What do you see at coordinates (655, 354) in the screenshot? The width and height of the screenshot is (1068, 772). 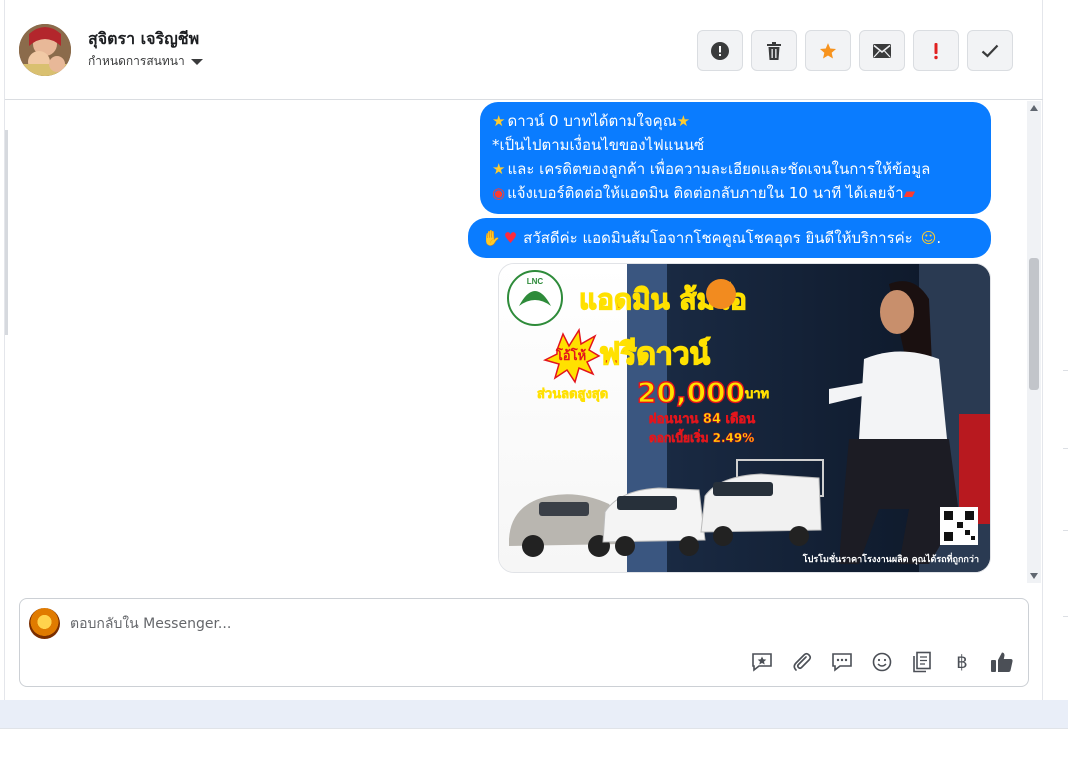 I see `promo-headline: ฟรีดาวน์` at bounding box center [655, 354].